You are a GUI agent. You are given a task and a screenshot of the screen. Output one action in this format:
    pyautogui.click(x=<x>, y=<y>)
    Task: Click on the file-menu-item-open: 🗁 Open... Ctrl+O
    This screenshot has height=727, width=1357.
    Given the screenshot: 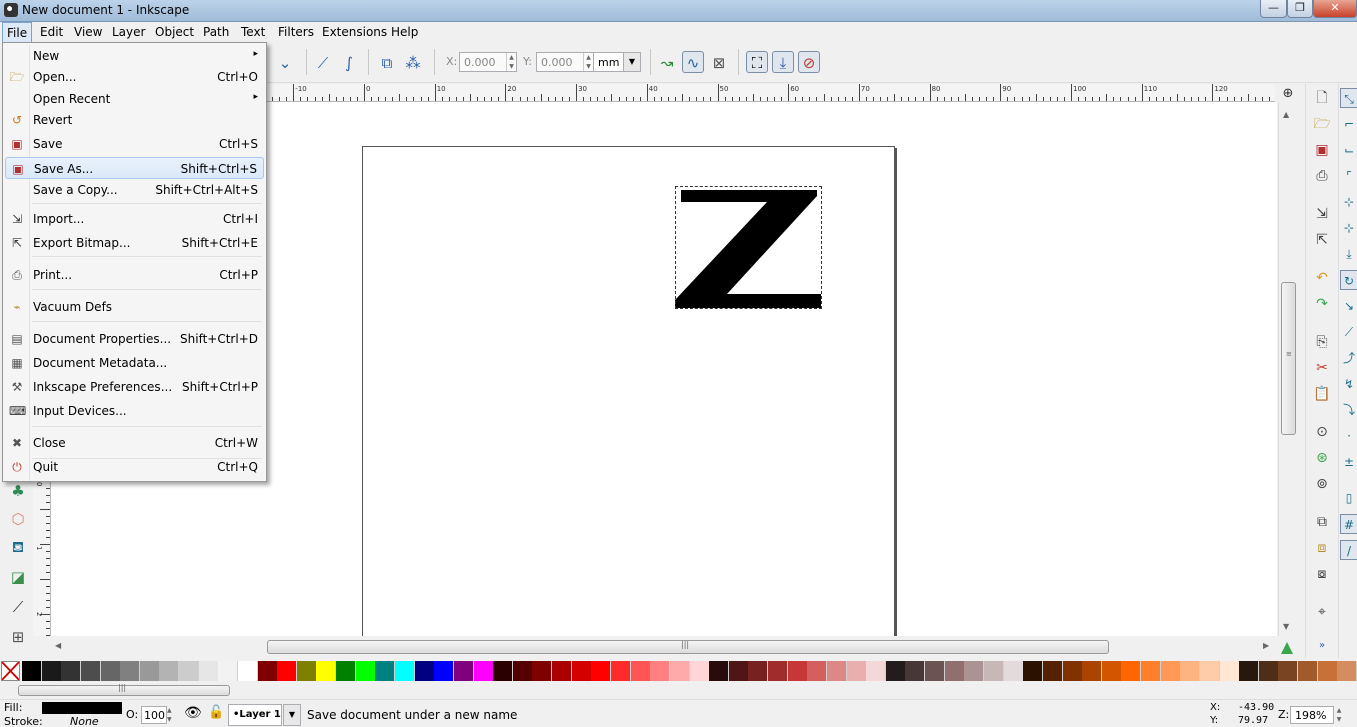 What is the action you would take?
    pyautogui.click(x=134, y=77)
    